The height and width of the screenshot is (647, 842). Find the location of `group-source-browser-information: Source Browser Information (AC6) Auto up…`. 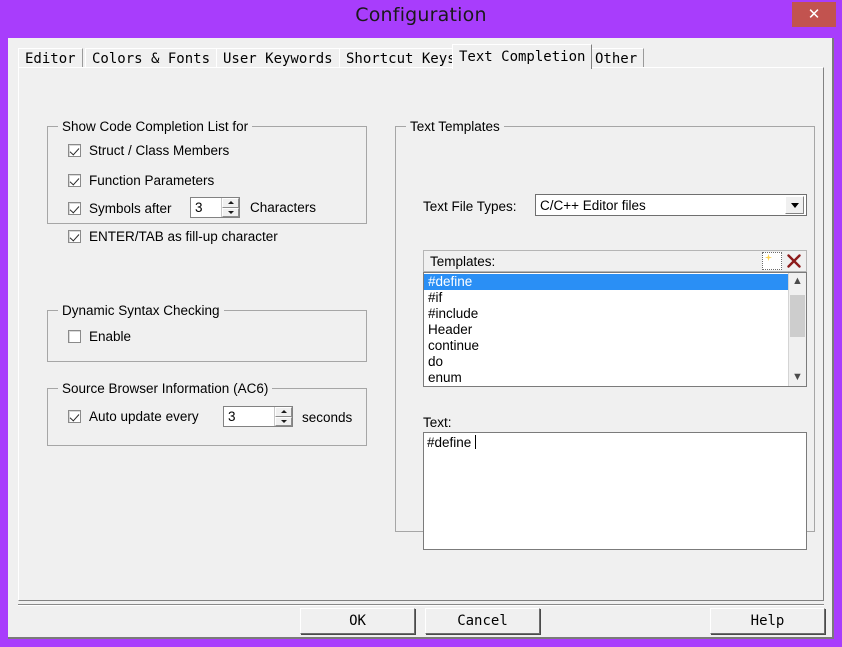

group-source-browser-information: Source Browser Information (AC6) Auto up… is located at coordinates (207, 413).